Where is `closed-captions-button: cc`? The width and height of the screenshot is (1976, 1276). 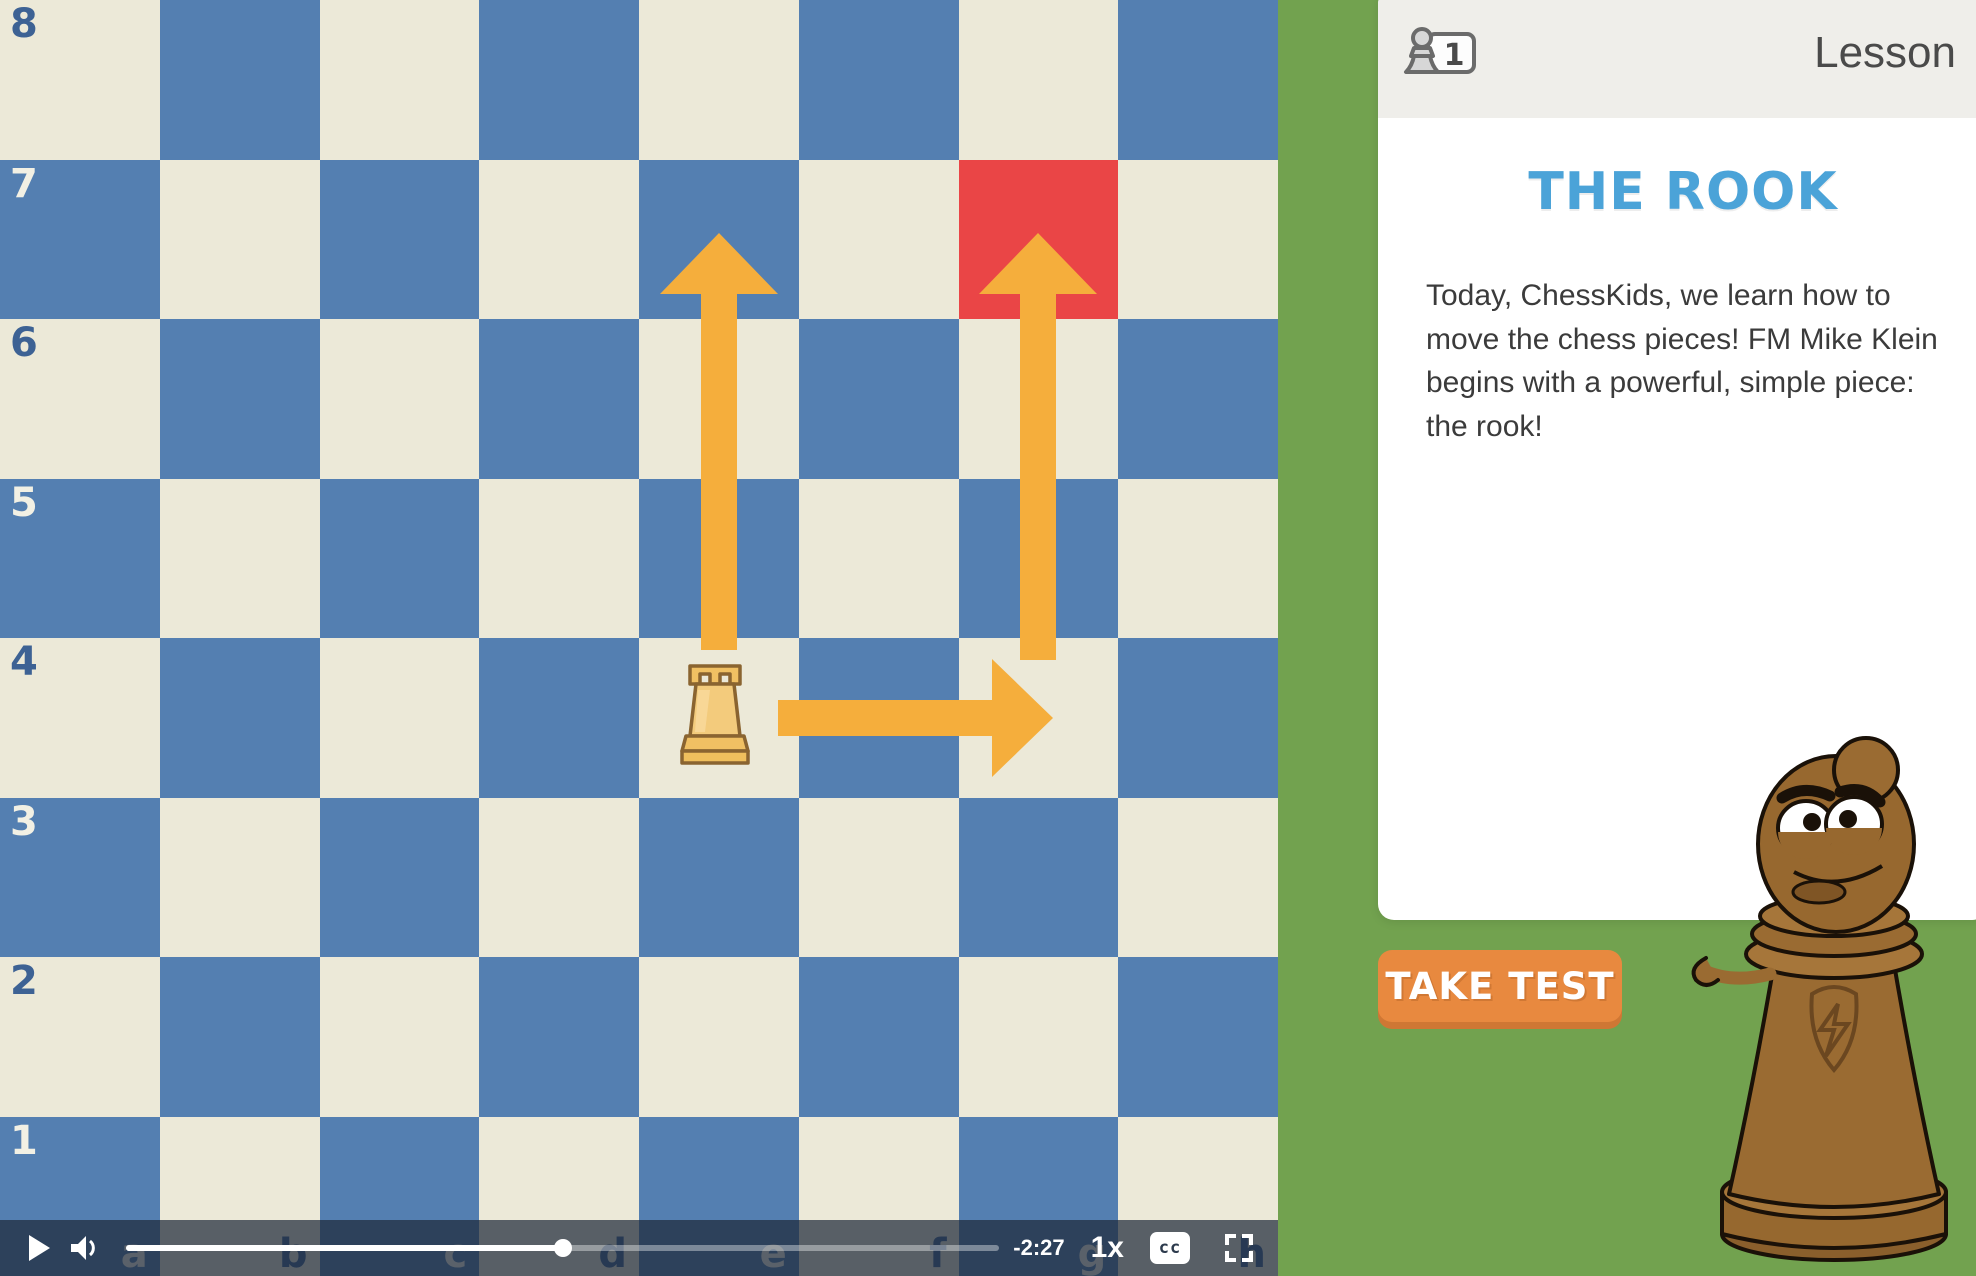 closed-captions-button: cc is located at coordinates (1170, 1248).